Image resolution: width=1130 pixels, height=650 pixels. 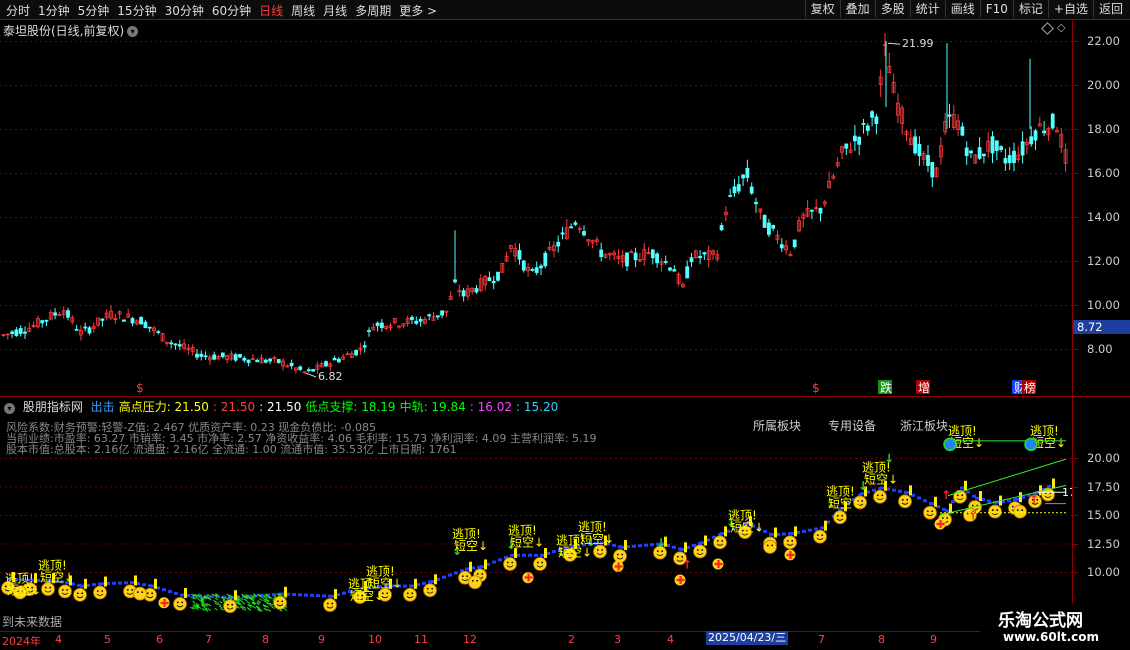 What do you see at coordinates (892, 9) in the screenshot?
I see `toolbar-button: 多股` at bounding box center [892, 9].